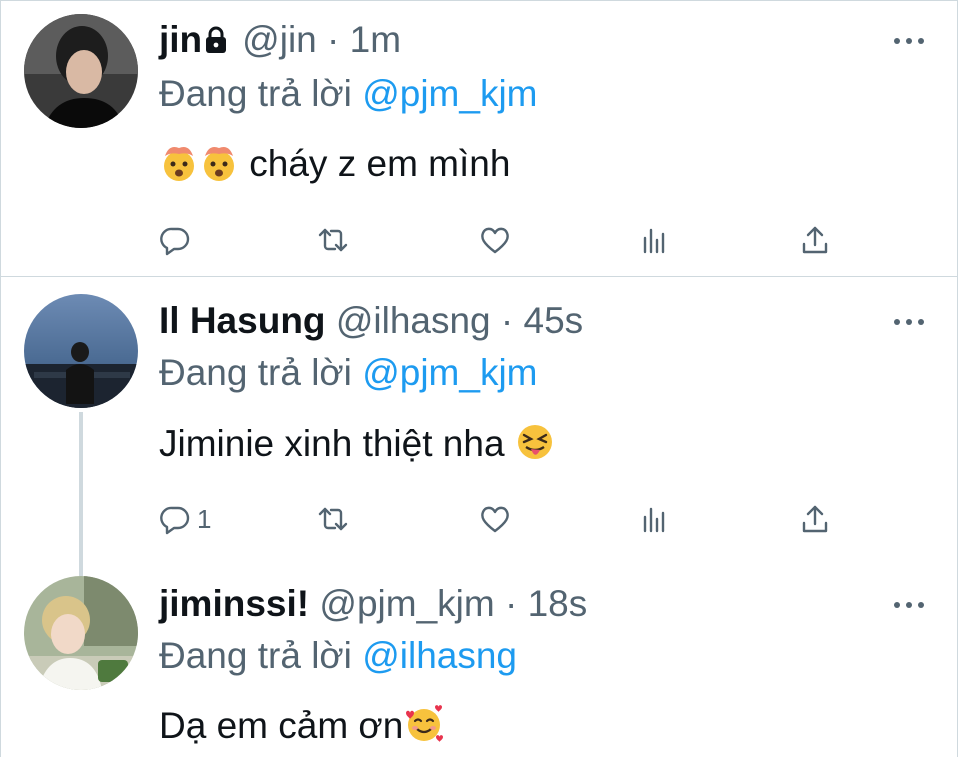  I want to click on display-name: jin, so click(180, 39).